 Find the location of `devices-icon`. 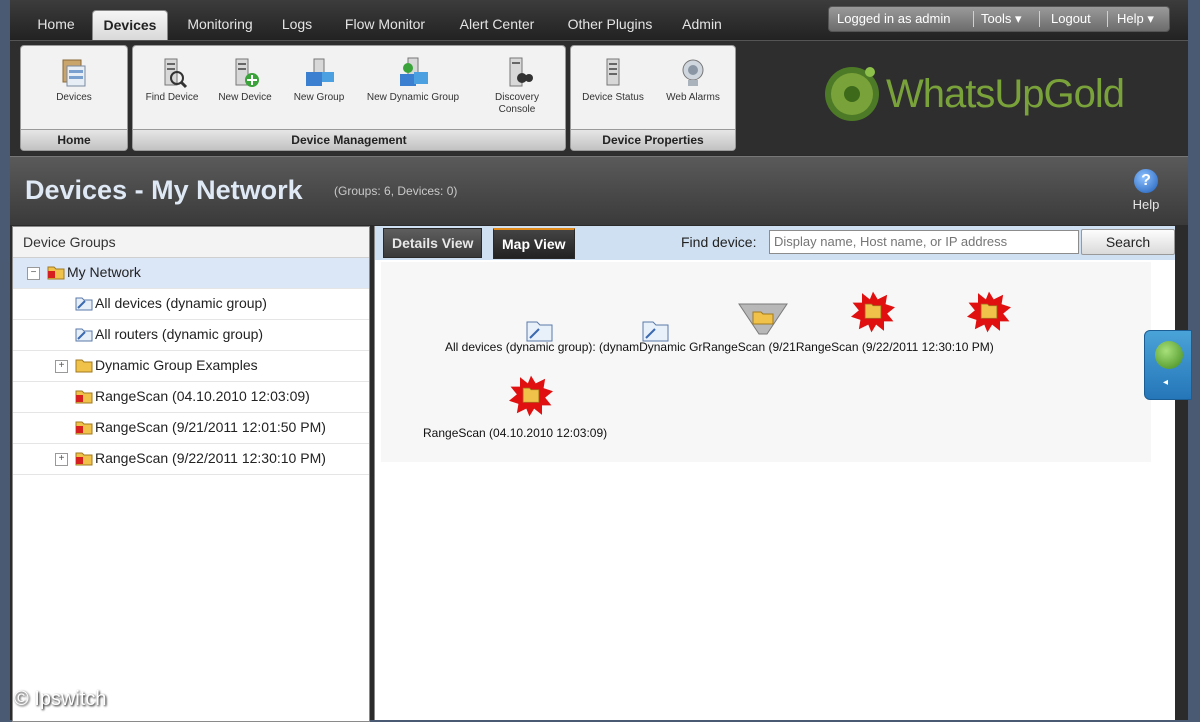

devices-icon is located at coordinates (74, 73).